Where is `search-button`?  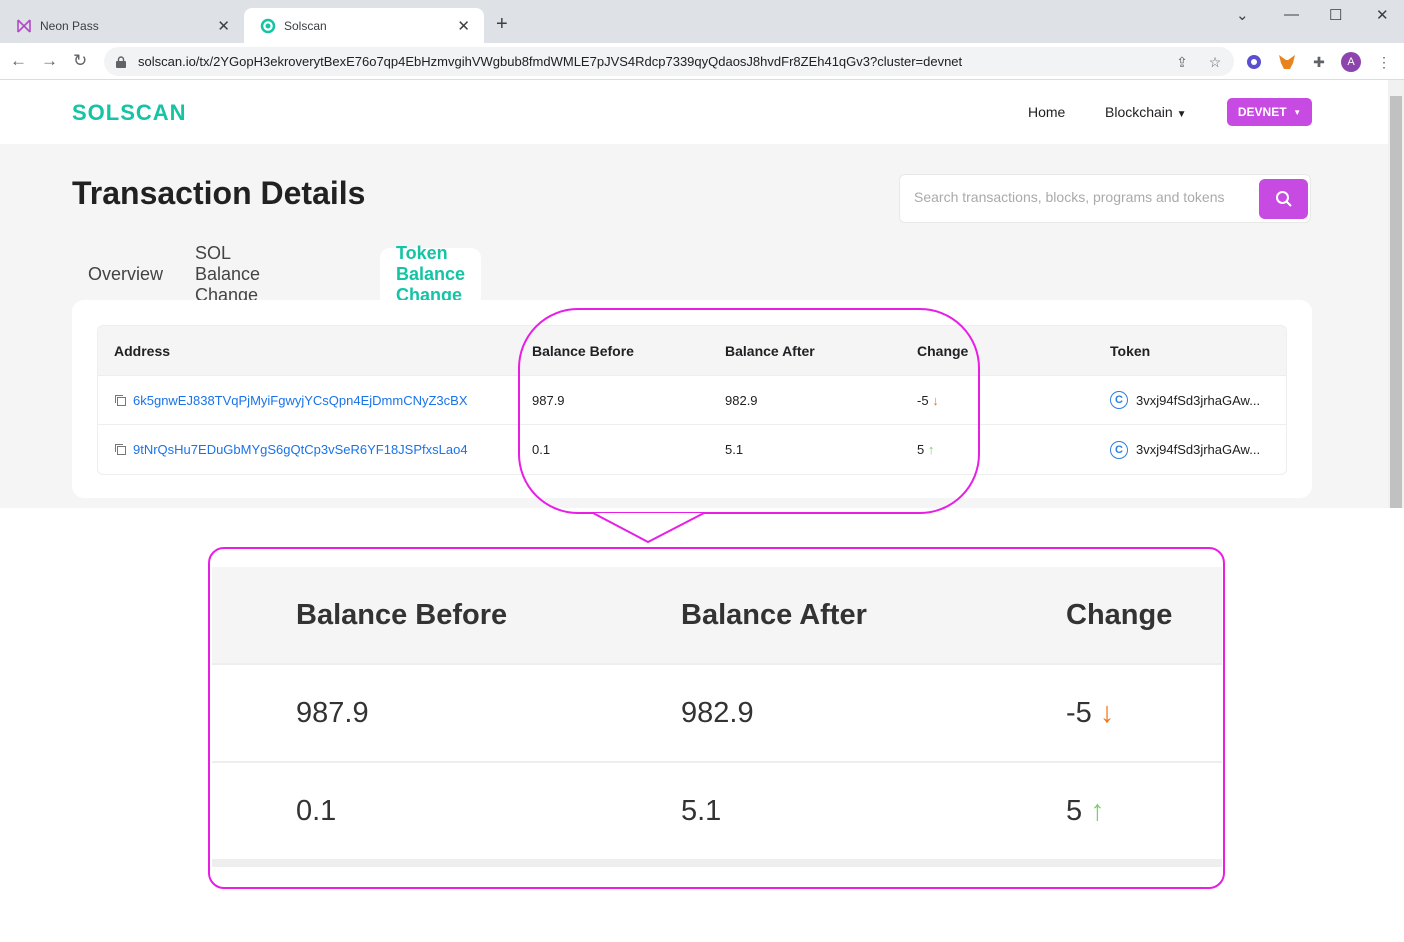
search-button is located at coordinates (1283, 199).